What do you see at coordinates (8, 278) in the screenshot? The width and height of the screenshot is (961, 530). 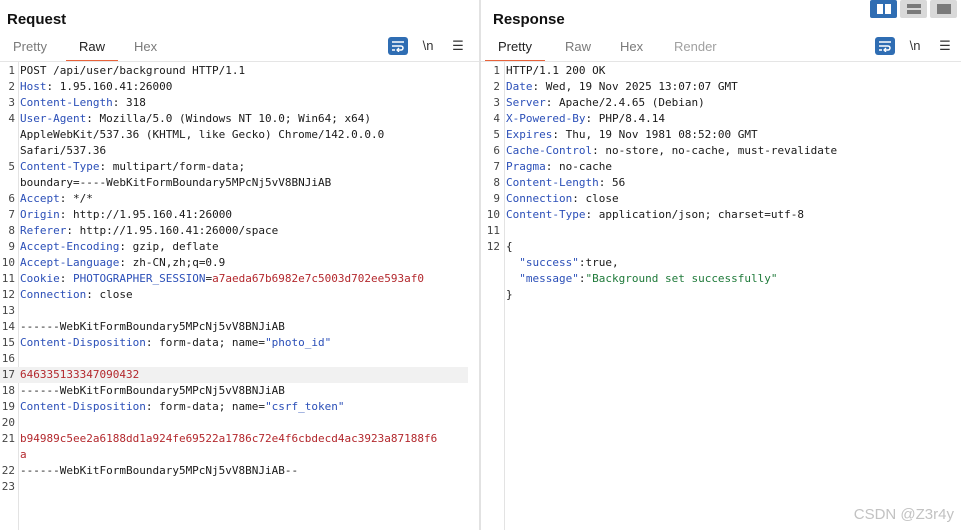 I see `line-number: 11` at bounding box center [8, 278].